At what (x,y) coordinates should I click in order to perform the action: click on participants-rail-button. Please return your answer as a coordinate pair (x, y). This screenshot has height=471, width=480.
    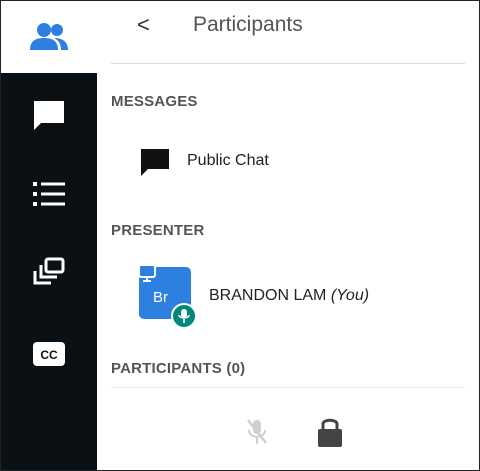
    Looking at the image, I should click on (49, 37).